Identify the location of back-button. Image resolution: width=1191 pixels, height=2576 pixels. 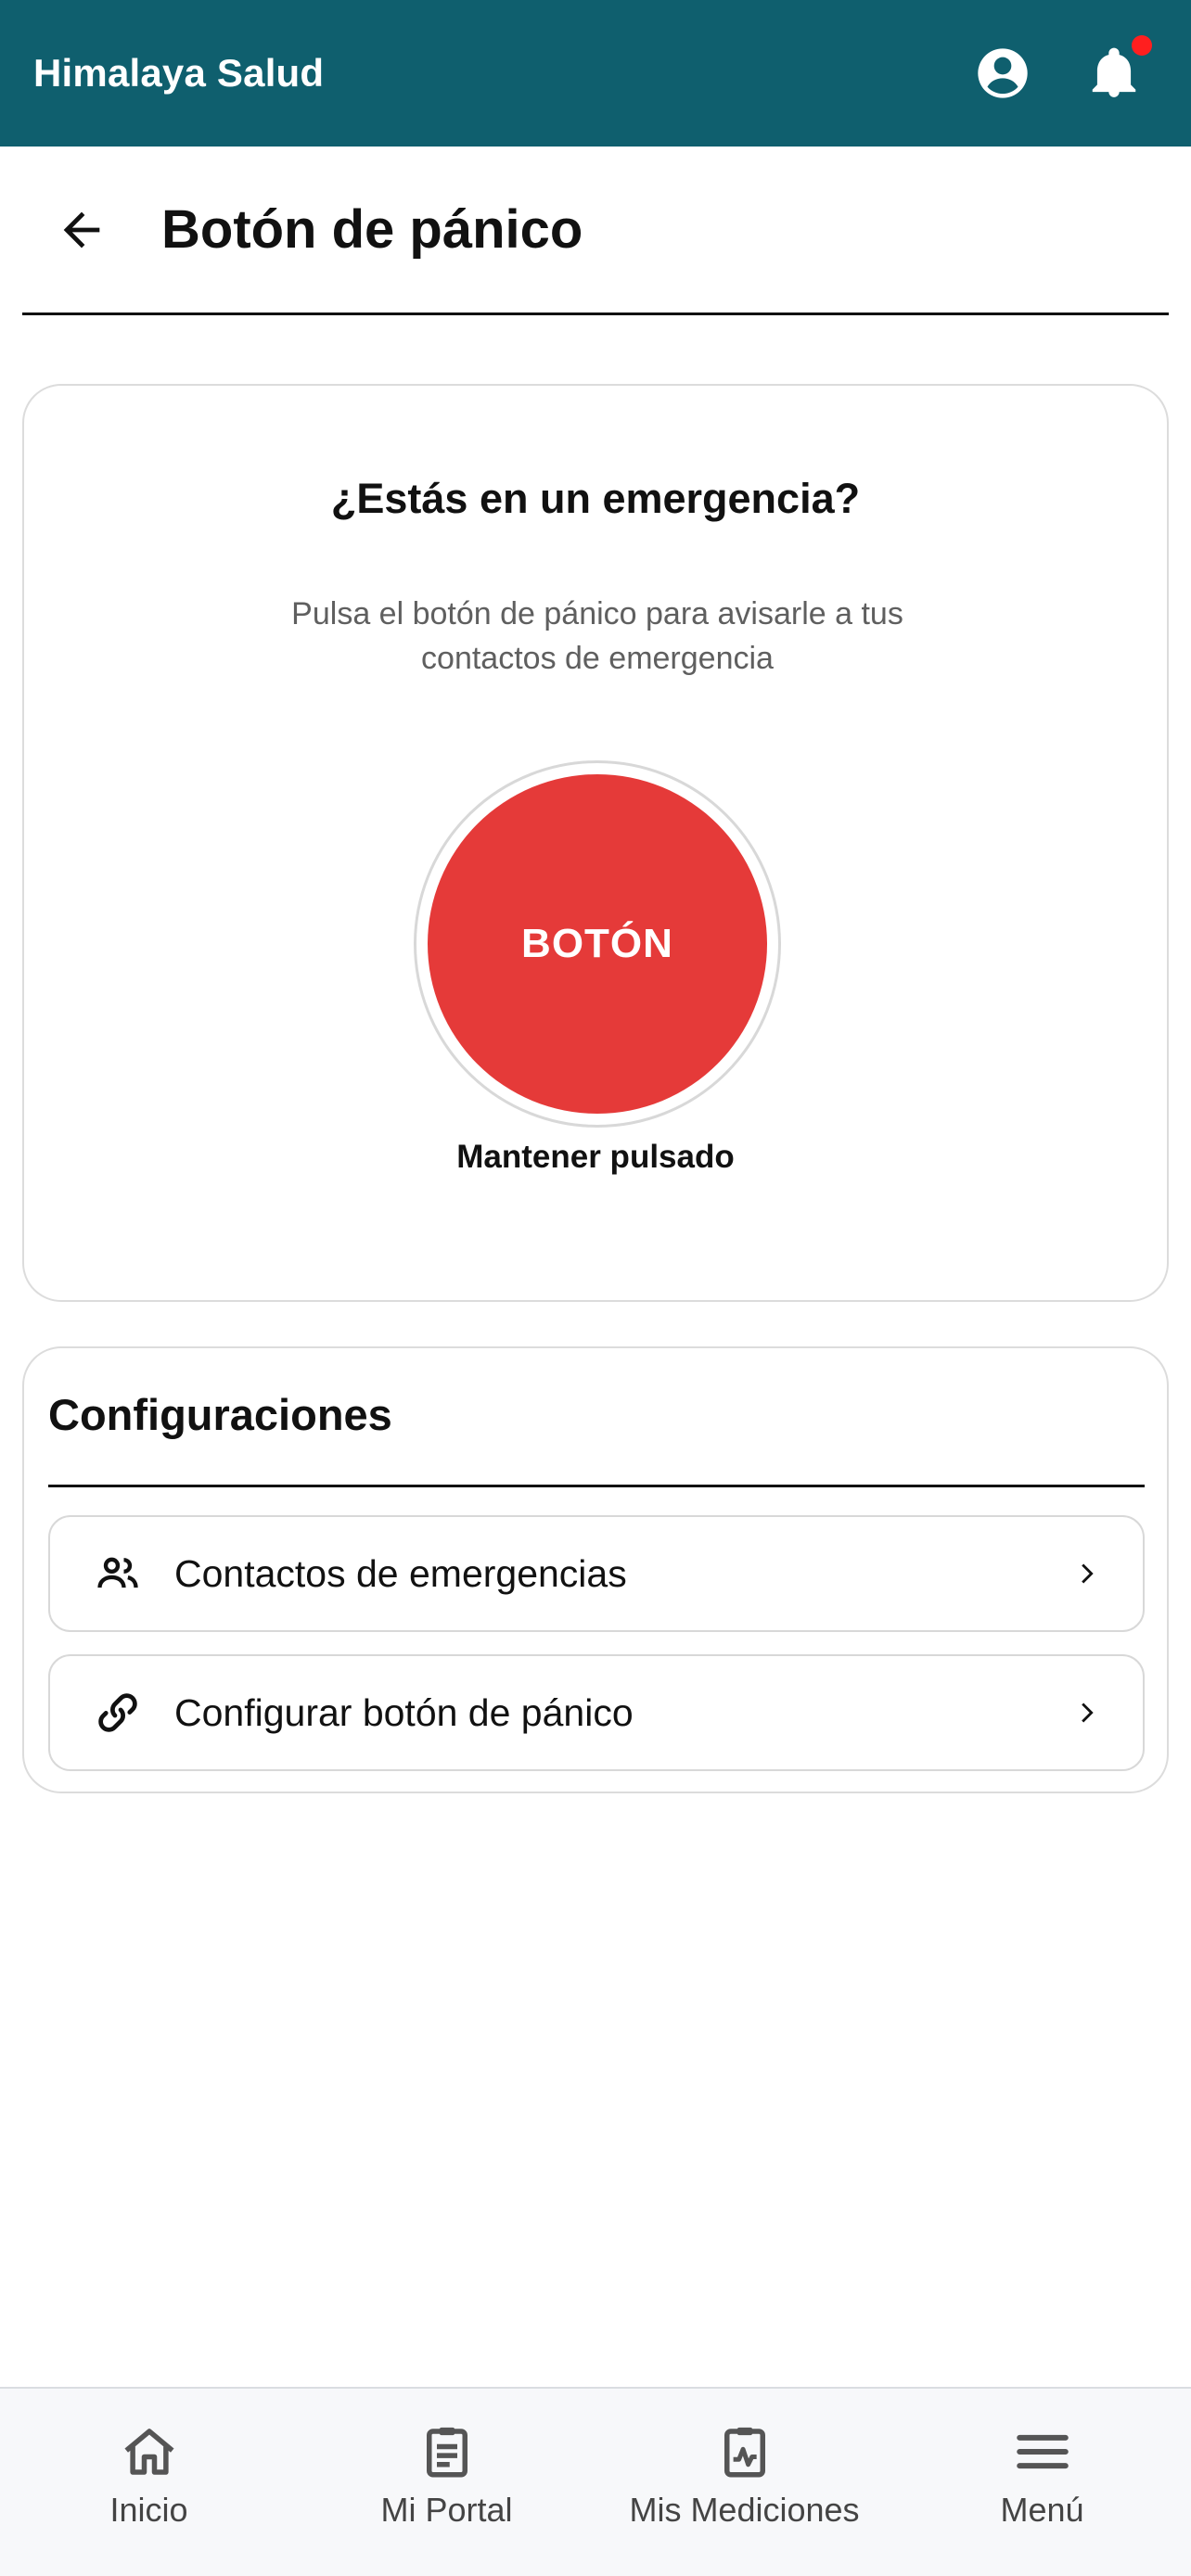
(82, 230).